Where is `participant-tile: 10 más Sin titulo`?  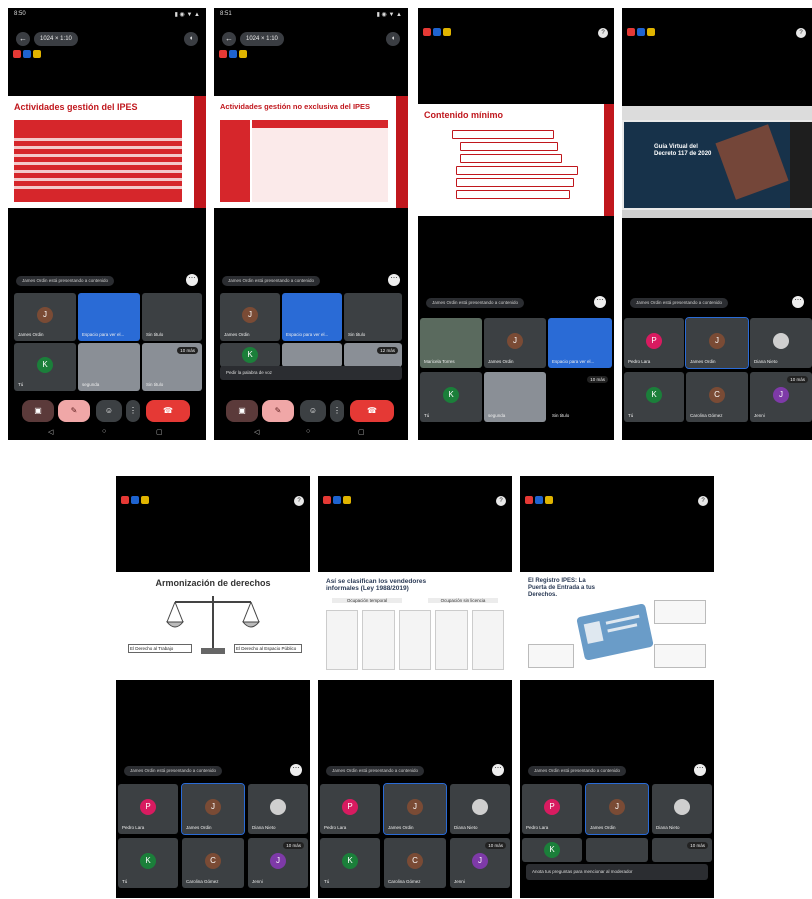 participant-tile: 10 más Sin titulo is located at coordinates (172, 367).